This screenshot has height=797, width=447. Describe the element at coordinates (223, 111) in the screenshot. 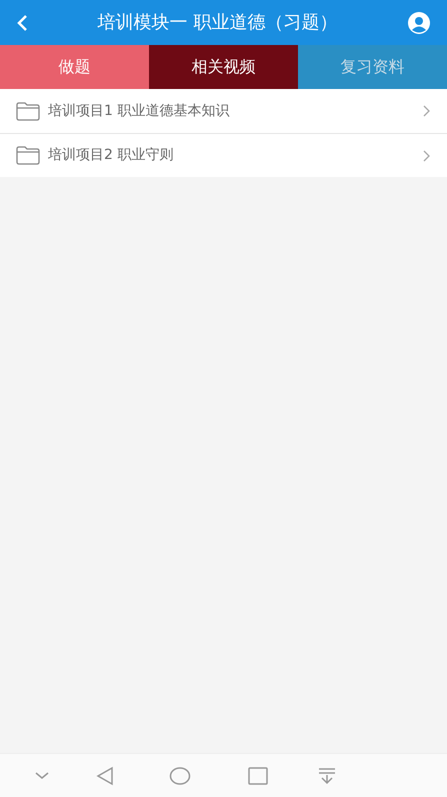

I see `folder-list-item: 培训项目1 职业道德基本知识` at that location.